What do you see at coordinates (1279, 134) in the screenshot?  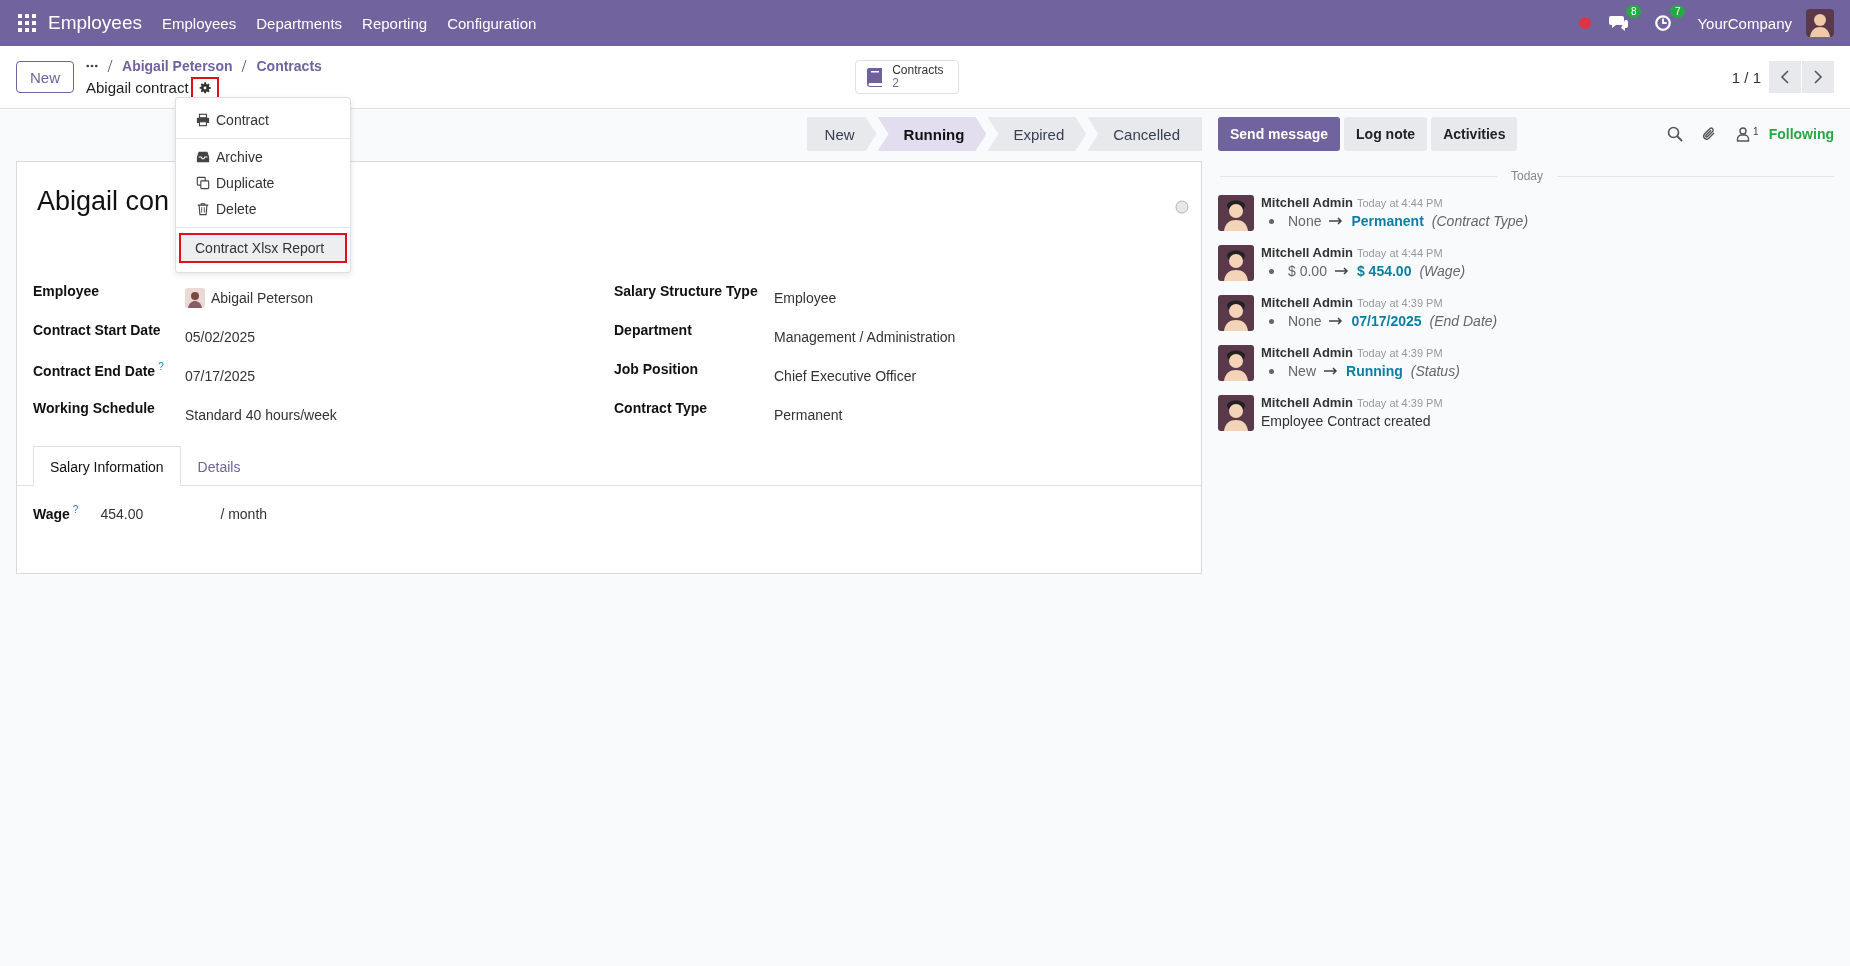 I see `chatter-button: Send message` at bounding box center [1279, 134].